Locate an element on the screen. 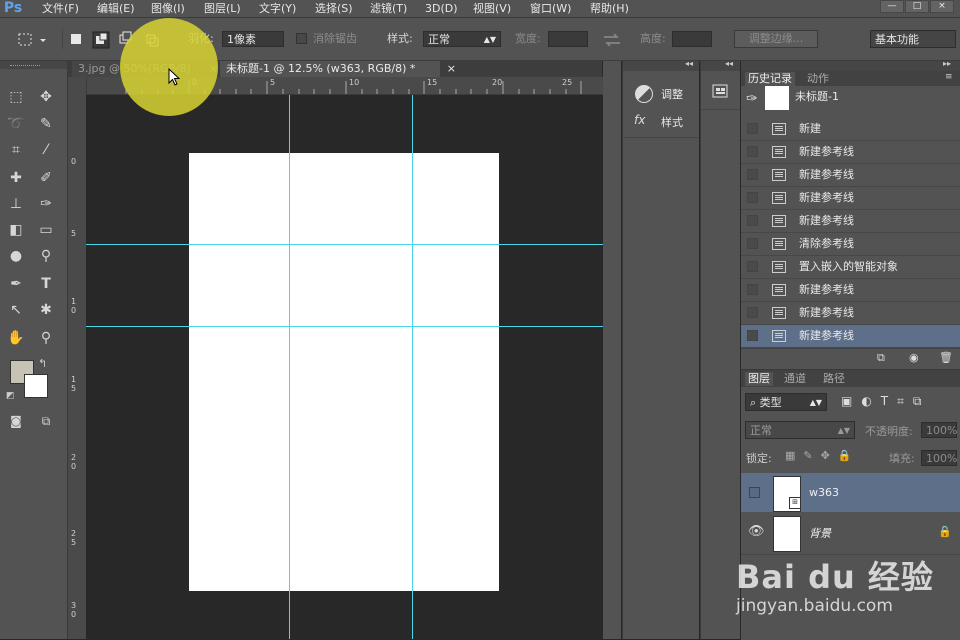 This screenshot has height=640, width=960. panel-menu-icon: ≡ is located at coordinates (949, 77).